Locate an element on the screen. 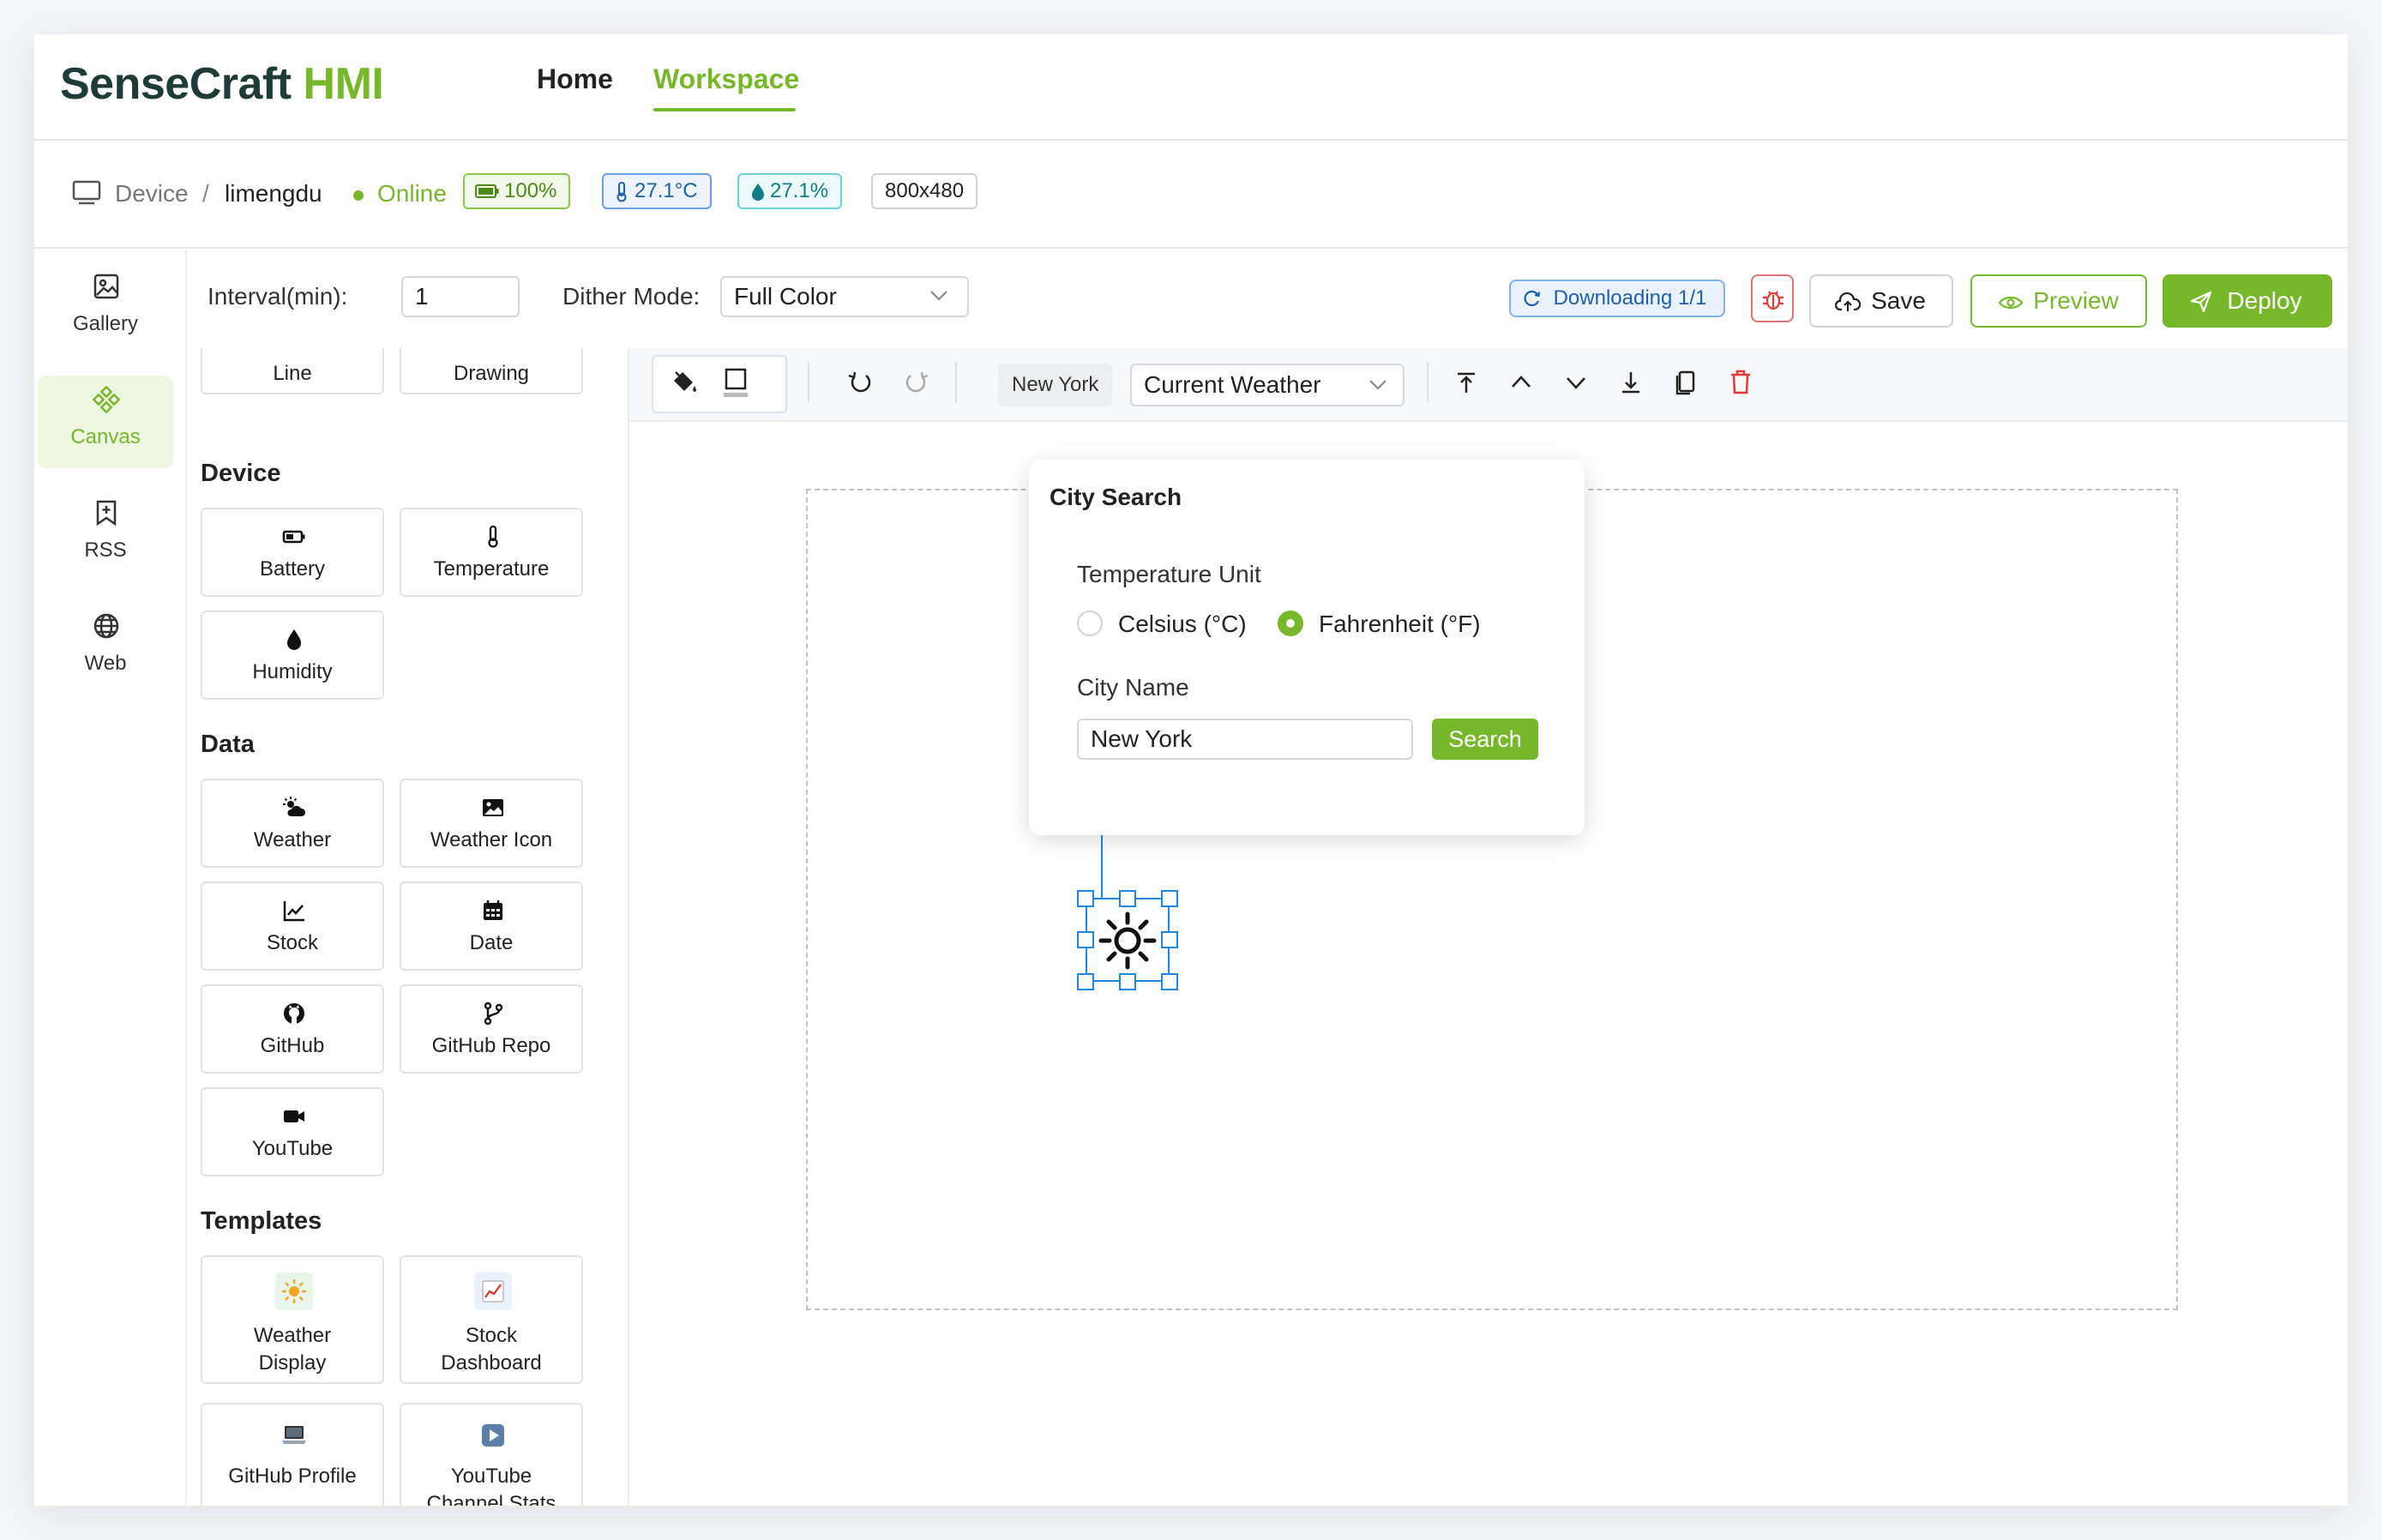  resize-handle-se is located at coordinates (1169, 981).